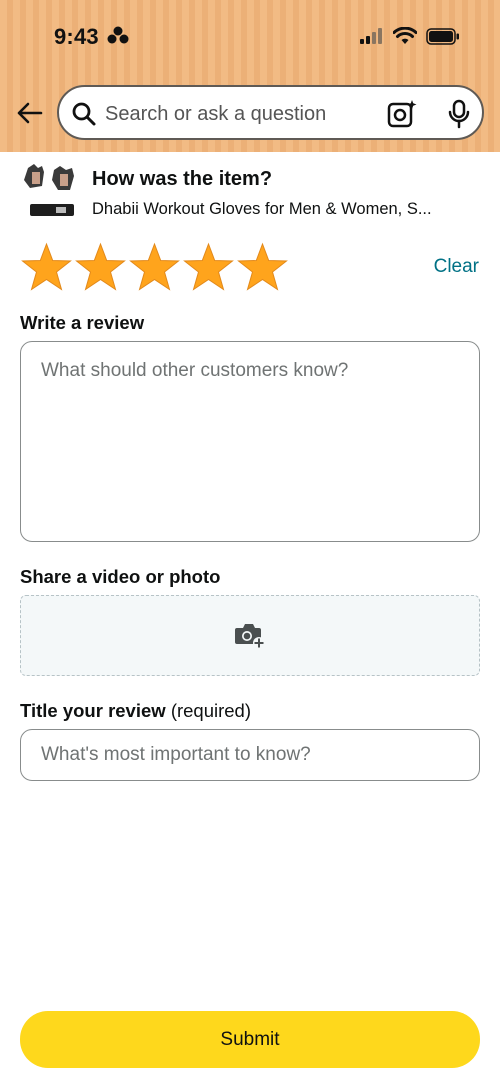 This screenshot has width=500, height=1084. Describe the element at coordinates (459, 116) in the screenshot. I see `microphone-icon` at that location.